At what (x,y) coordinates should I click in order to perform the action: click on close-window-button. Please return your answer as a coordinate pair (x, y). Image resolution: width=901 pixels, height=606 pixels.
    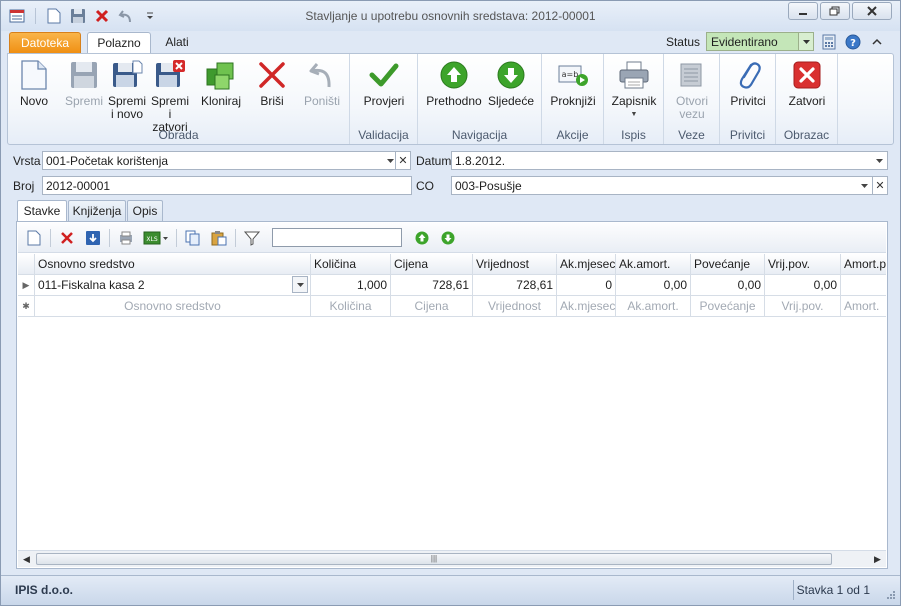
    Looking at the image, I should click on (872, 11).